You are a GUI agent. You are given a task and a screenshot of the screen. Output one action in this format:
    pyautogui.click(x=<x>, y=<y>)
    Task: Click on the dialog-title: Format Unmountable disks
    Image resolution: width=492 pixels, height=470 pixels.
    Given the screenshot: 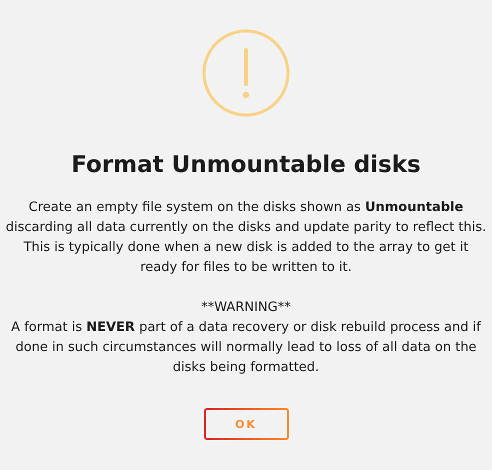 What is the action you would take?
    pyautogui.click(x=246, y=165)
    